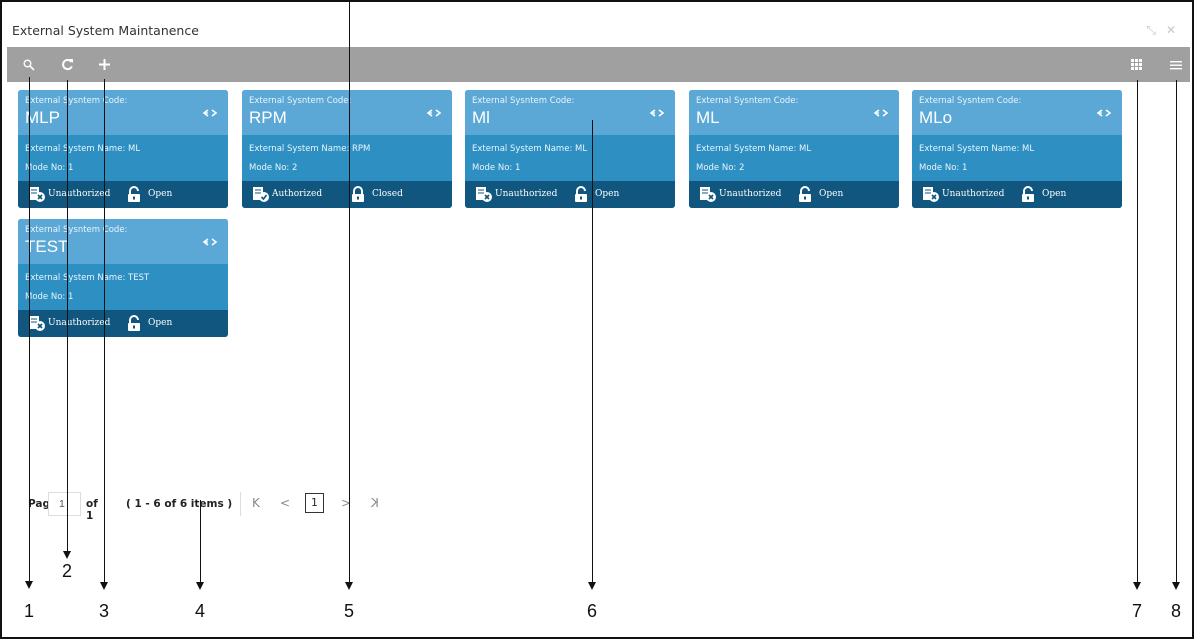 This screenshot has width=1194, height=639. I want to click on close-icon: ✕, so click(1176, 30).